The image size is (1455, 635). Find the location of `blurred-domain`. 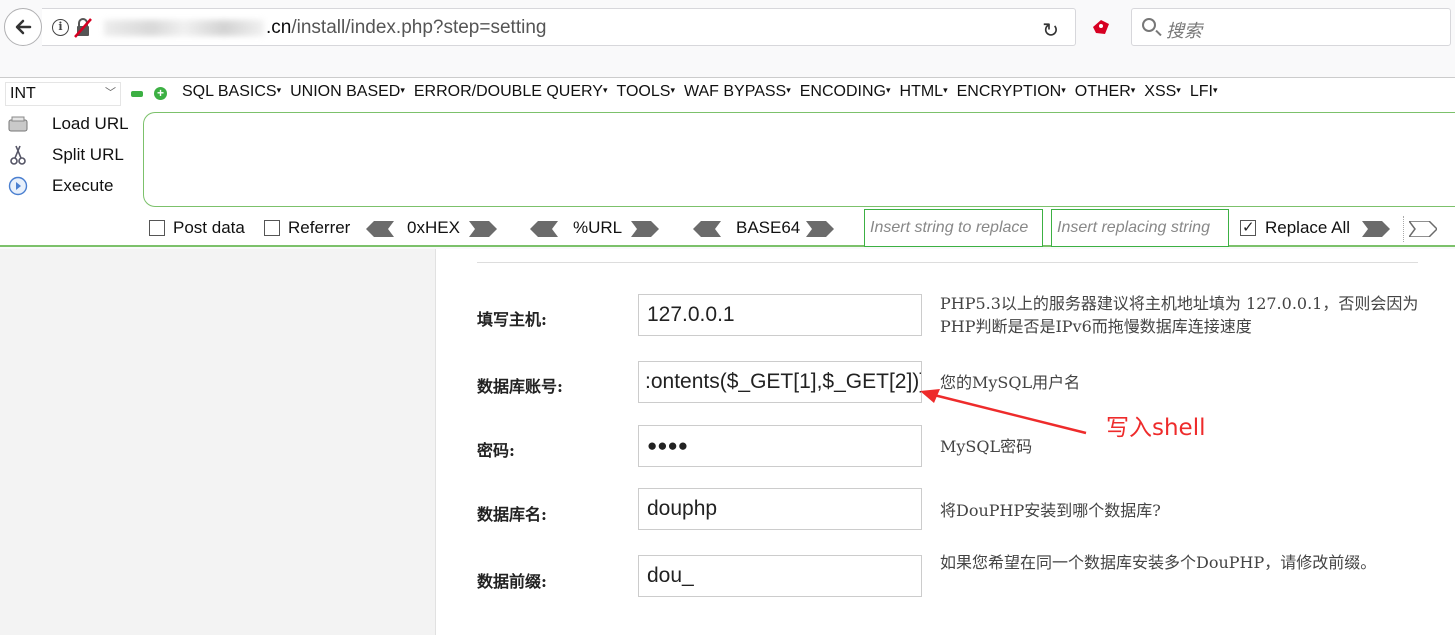

blurred-domain is located at coordinates (184, 28).